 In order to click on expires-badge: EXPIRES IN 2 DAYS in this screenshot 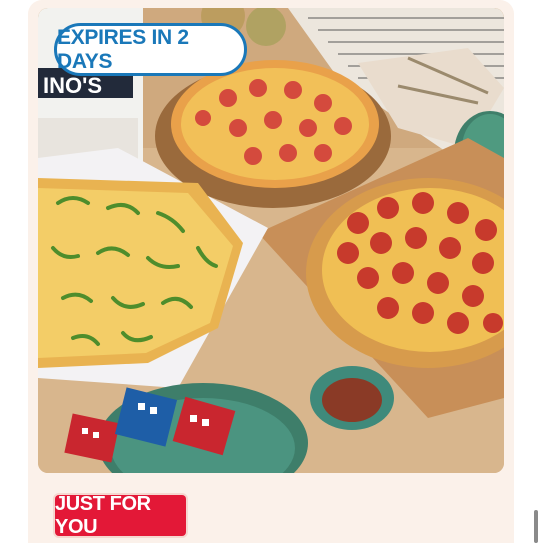, I will do `click(150, 49)`.